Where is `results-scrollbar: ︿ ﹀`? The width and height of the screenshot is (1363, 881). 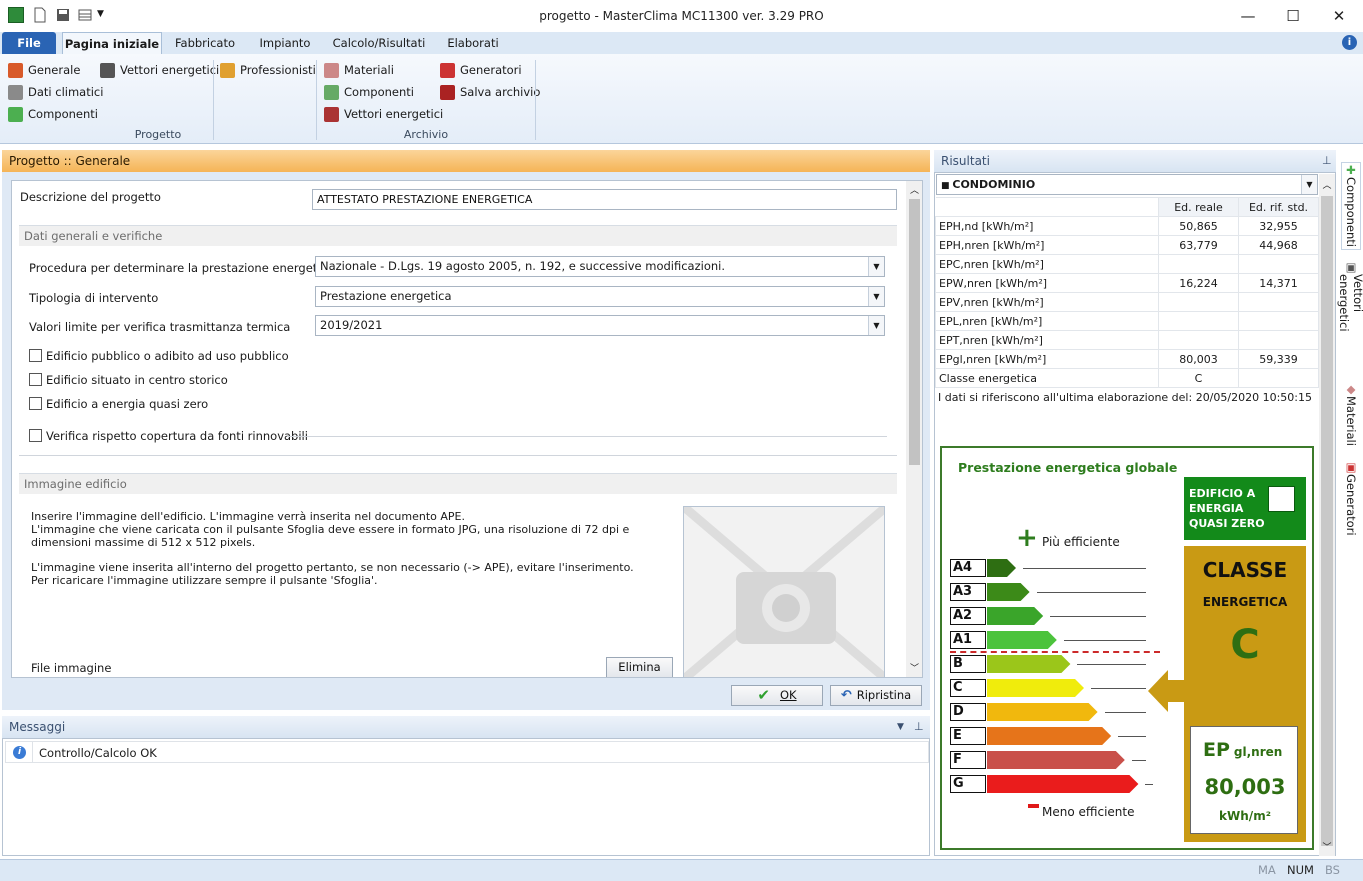
results-scrollbar: ︿ ﹀ is located at coordinates (1327, 515).